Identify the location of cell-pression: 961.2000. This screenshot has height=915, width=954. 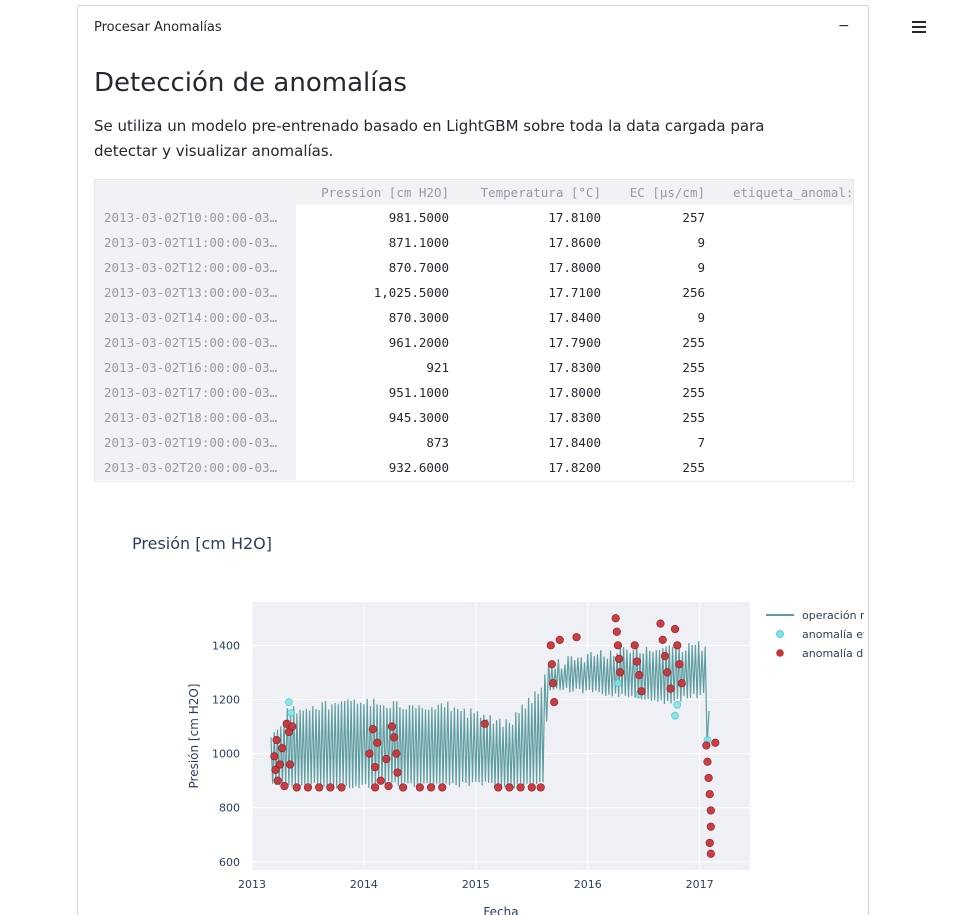
(418, 342).